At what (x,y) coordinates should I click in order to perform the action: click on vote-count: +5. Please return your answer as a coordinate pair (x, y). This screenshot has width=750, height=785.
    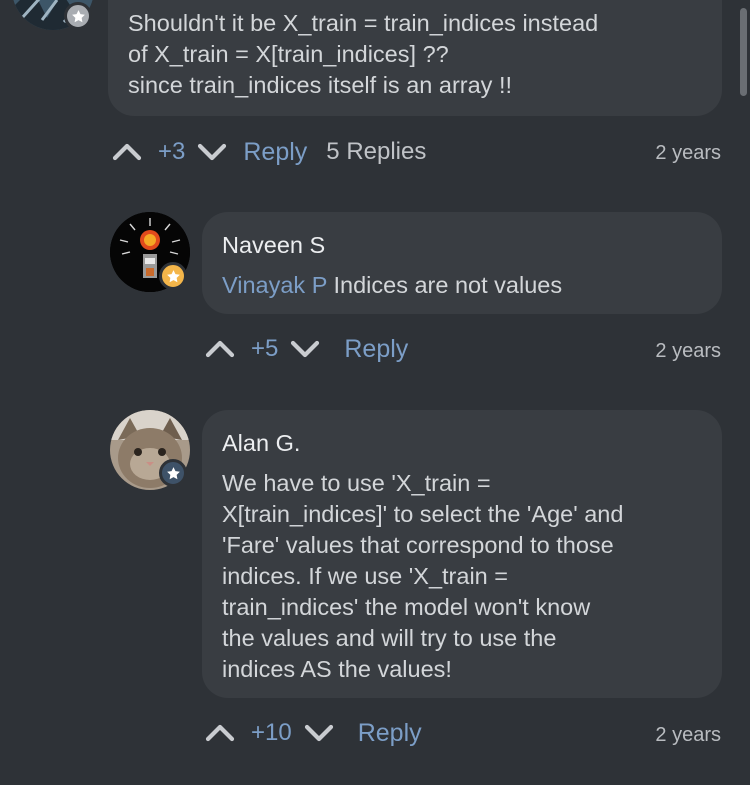
    Looking at the image, I should click on (265, 348).